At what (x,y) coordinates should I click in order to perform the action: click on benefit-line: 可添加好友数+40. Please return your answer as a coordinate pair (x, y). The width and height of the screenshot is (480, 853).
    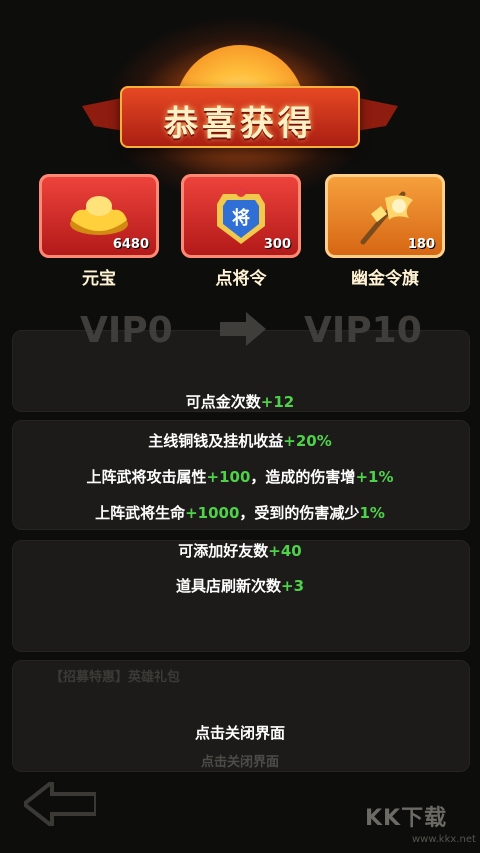
    Looking at the image, I should click on (240, 550).